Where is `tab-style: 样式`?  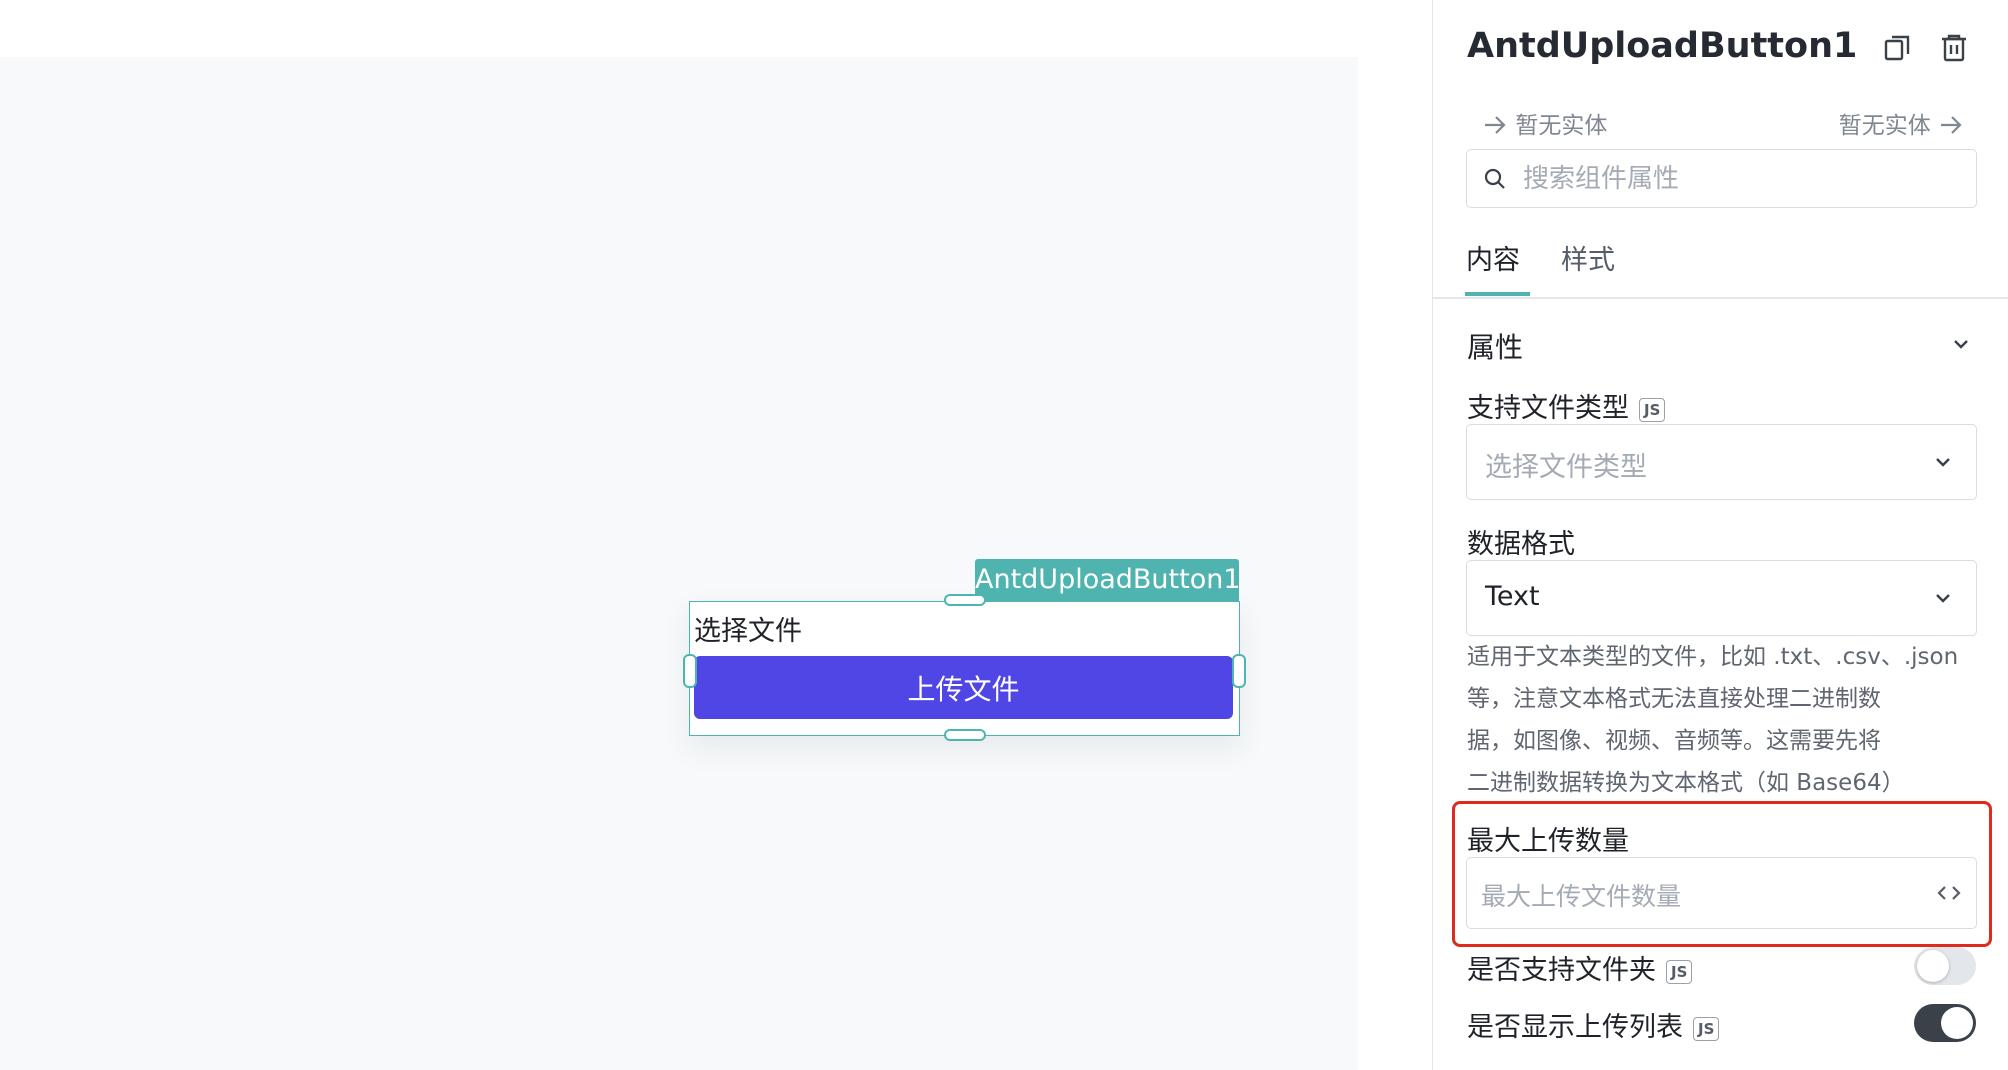
tab-style: 样式 is located at coordinates (1588, 257).